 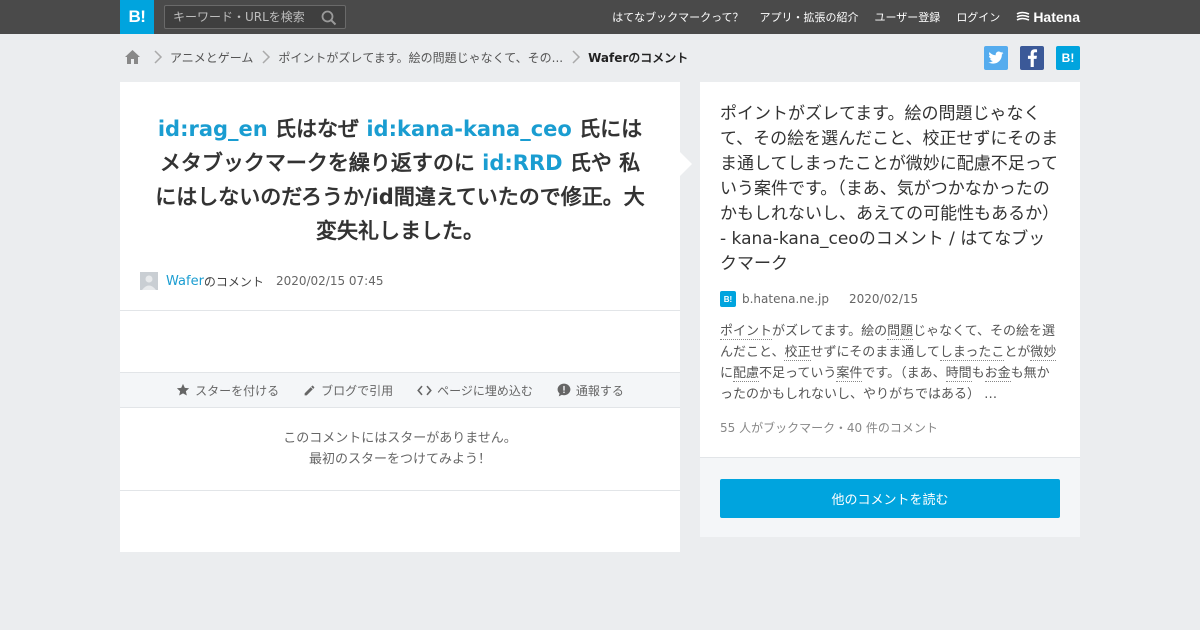 I want to click on keyword-link: 校正, so click(x=797, y=353).